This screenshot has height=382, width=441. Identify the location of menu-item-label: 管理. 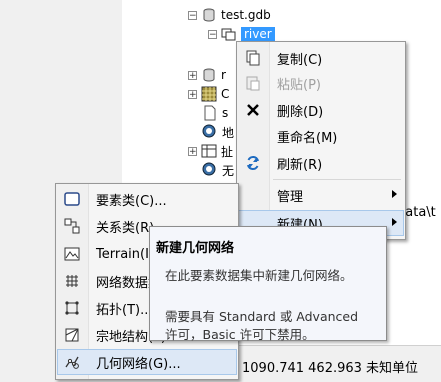
(290, 197).